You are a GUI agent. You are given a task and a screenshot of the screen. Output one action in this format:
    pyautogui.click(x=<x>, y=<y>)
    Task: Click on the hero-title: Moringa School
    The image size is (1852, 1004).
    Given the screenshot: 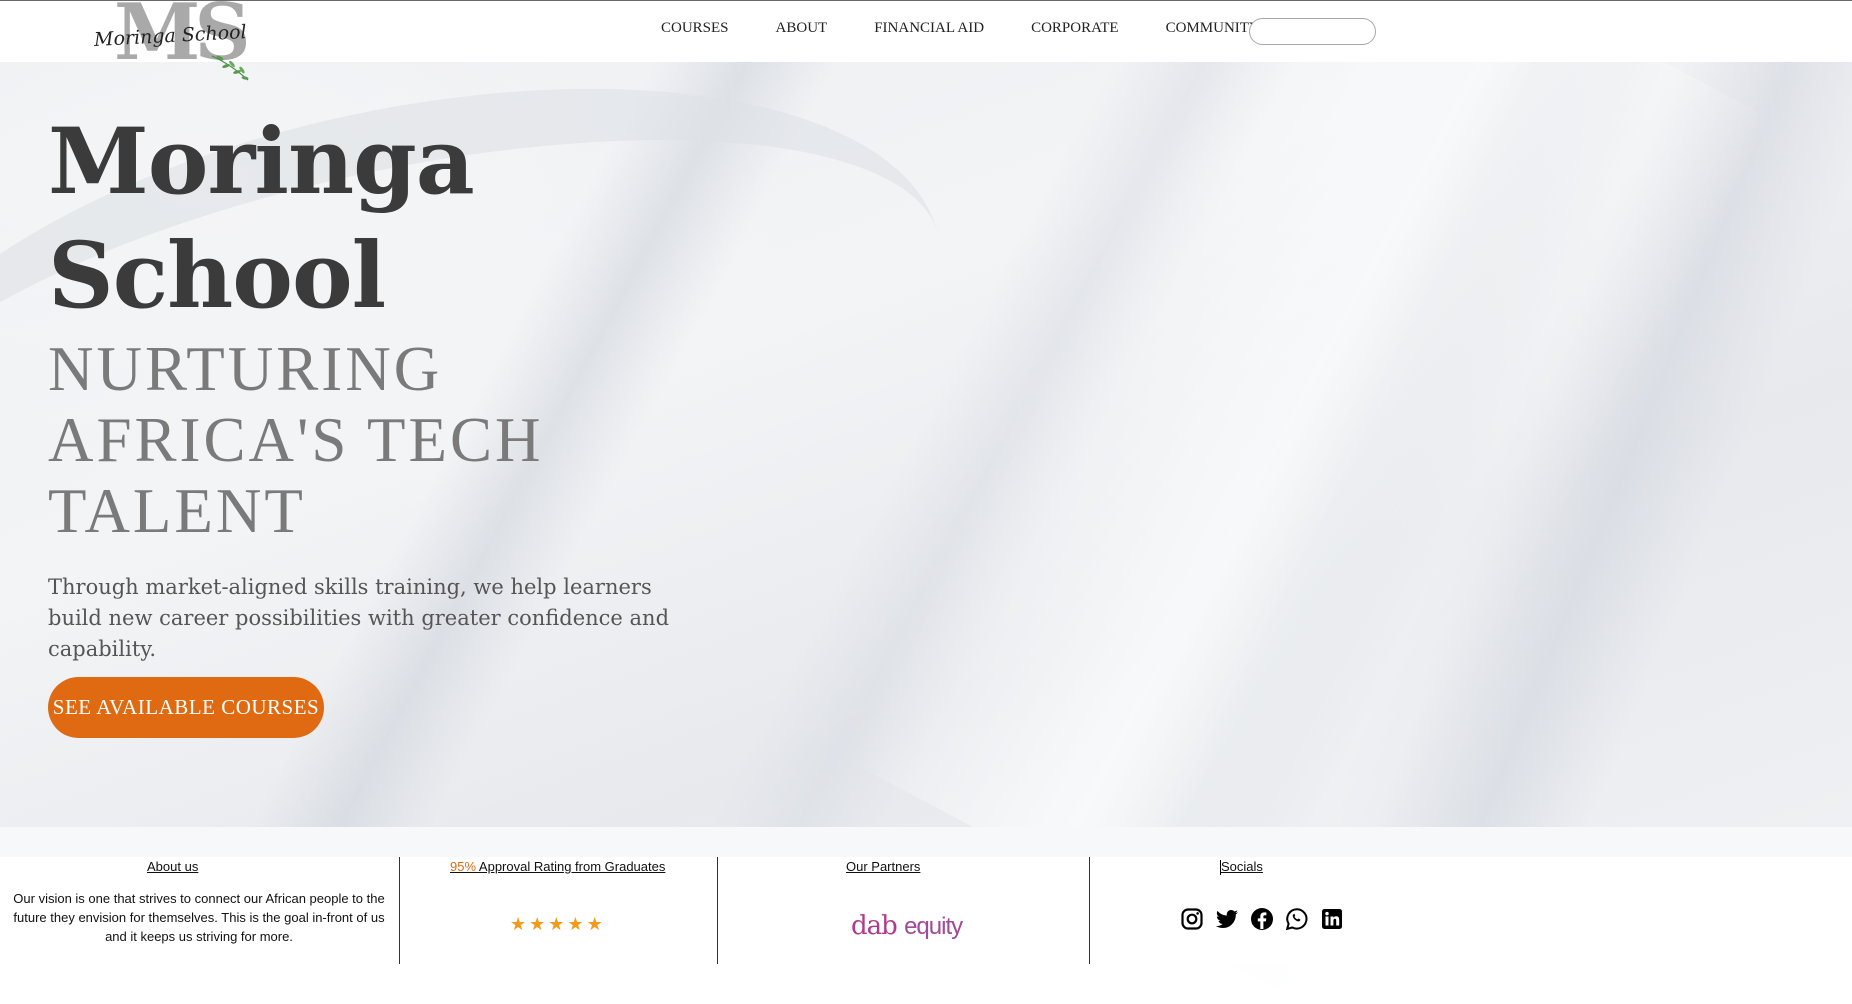 What is the action you would take?
    pyautogui.click(x=261, y=219)
    